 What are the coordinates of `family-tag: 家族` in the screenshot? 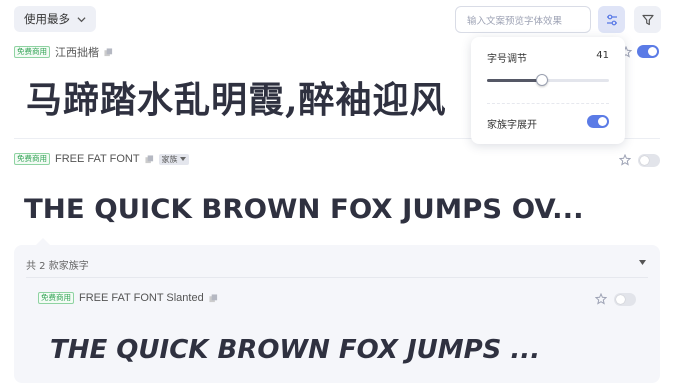 It's located at (173, 159).